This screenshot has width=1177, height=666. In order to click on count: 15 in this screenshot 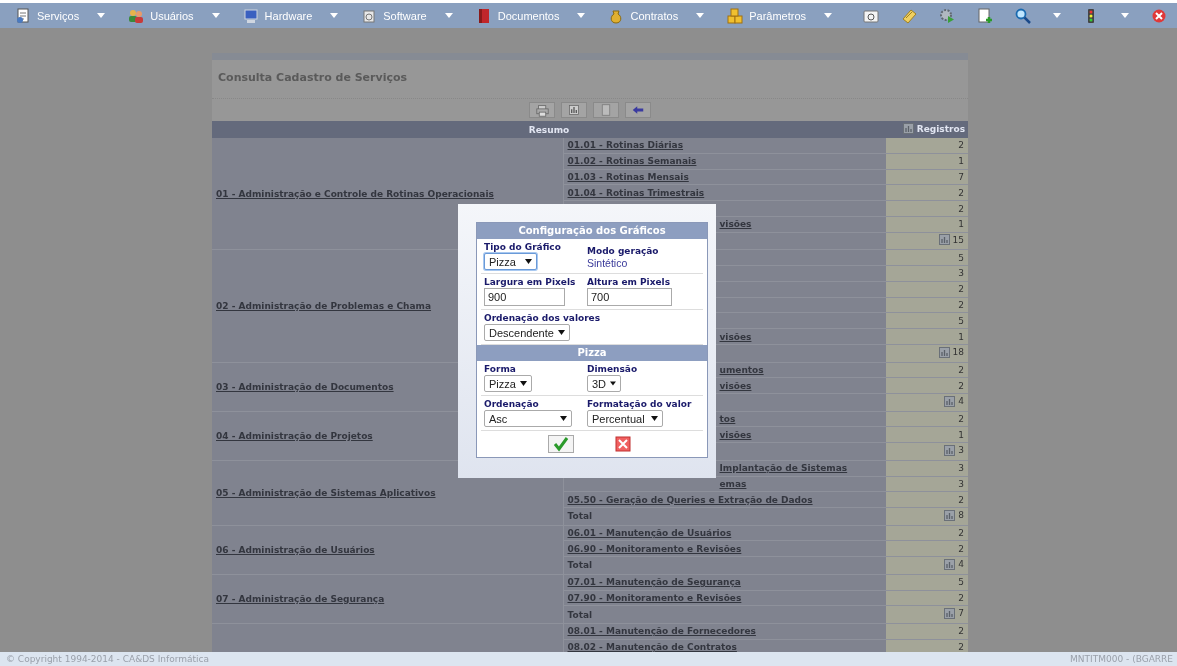, I will do `click(958, 240)`.